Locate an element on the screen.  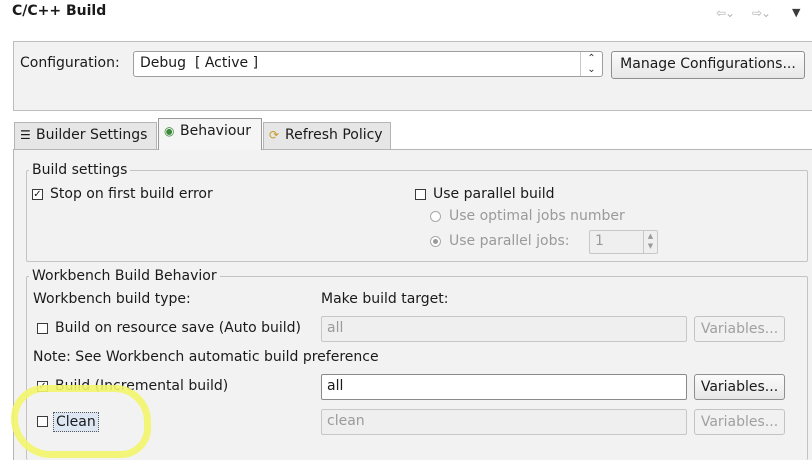
parallel-jobs-label: Use parallel jobs: is located at coordinates (509, 241).